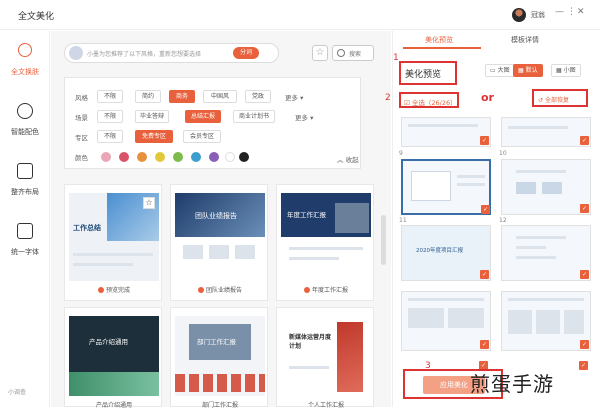 The image size is (600, 409). Describe the element at coordinates (171, 53) in the screenshot. I see `tip-box: 小墨为您推荐了以下风格，重新您想要选择 分词` at that location.